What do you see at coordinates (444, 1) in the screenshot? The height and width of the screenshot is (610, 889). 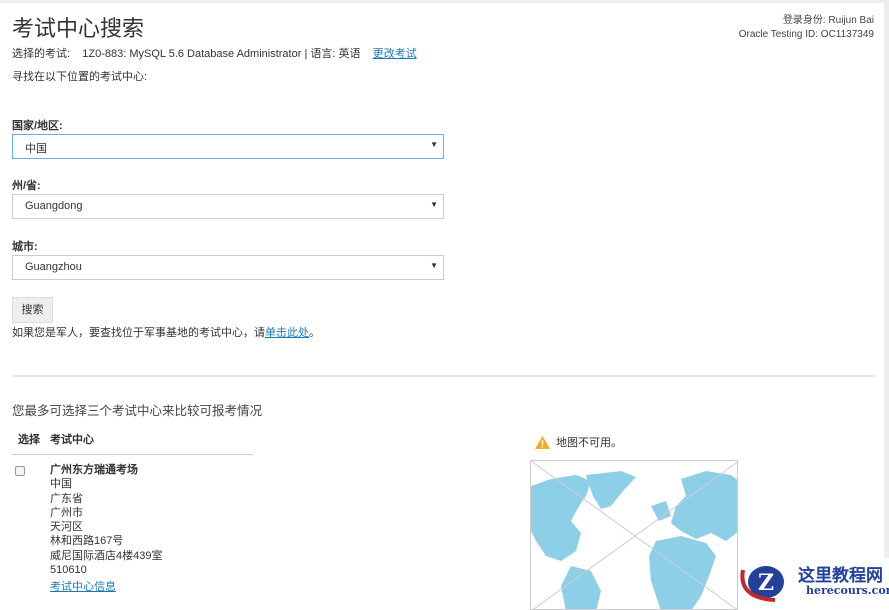 I see `page-border` at bounding box center [444, 1].